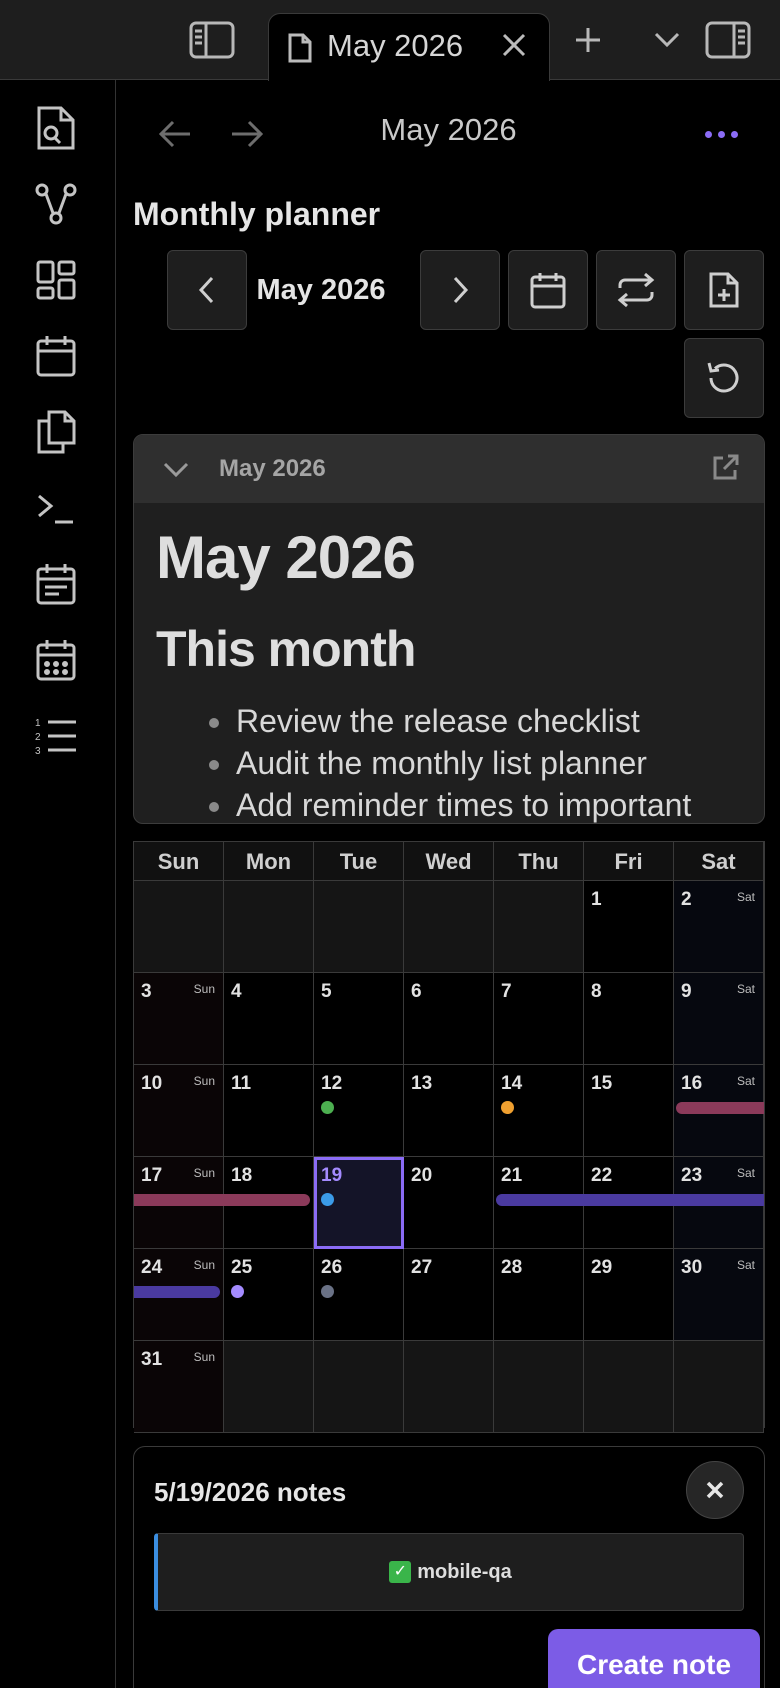 This screenshot has width=780, height=1688. What do you see at coordinates (629, 1019) in the screenshot?
I see `calendar-day-8: 8` at bounding box center [629, 1019].